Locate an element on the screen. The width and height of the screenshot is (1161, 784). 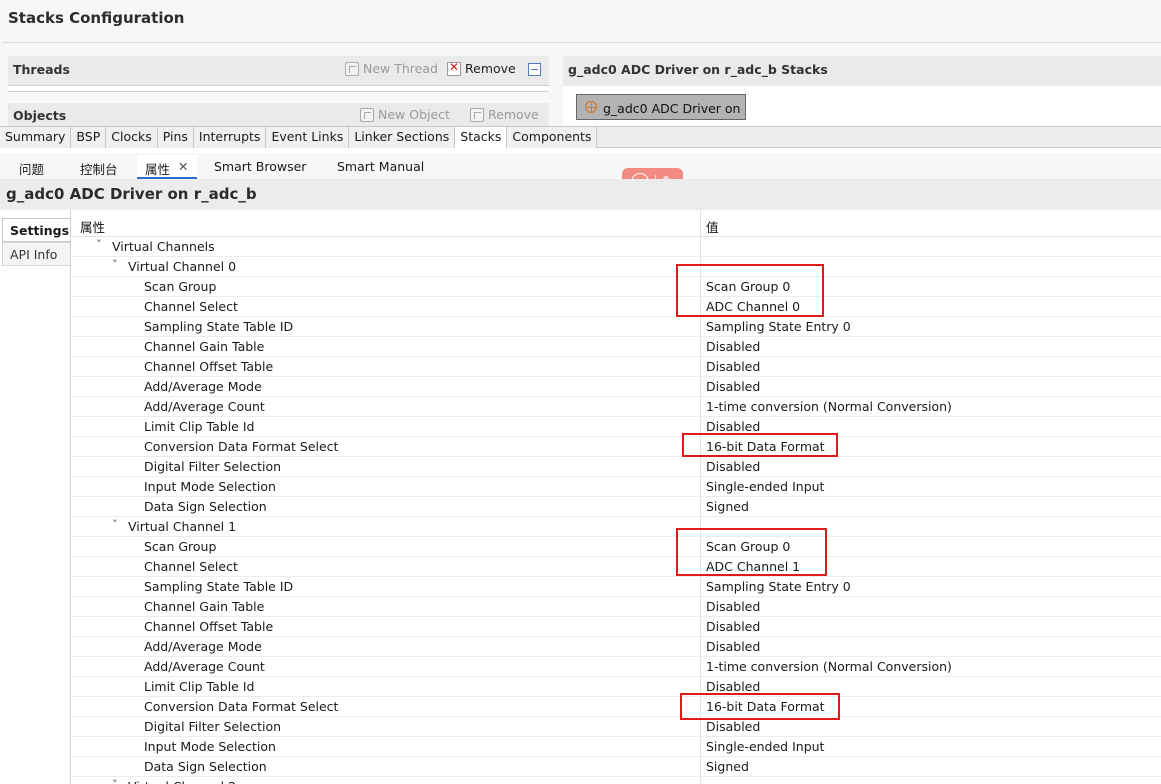
close-icon: ✕ is located at coordinates (183, 168).